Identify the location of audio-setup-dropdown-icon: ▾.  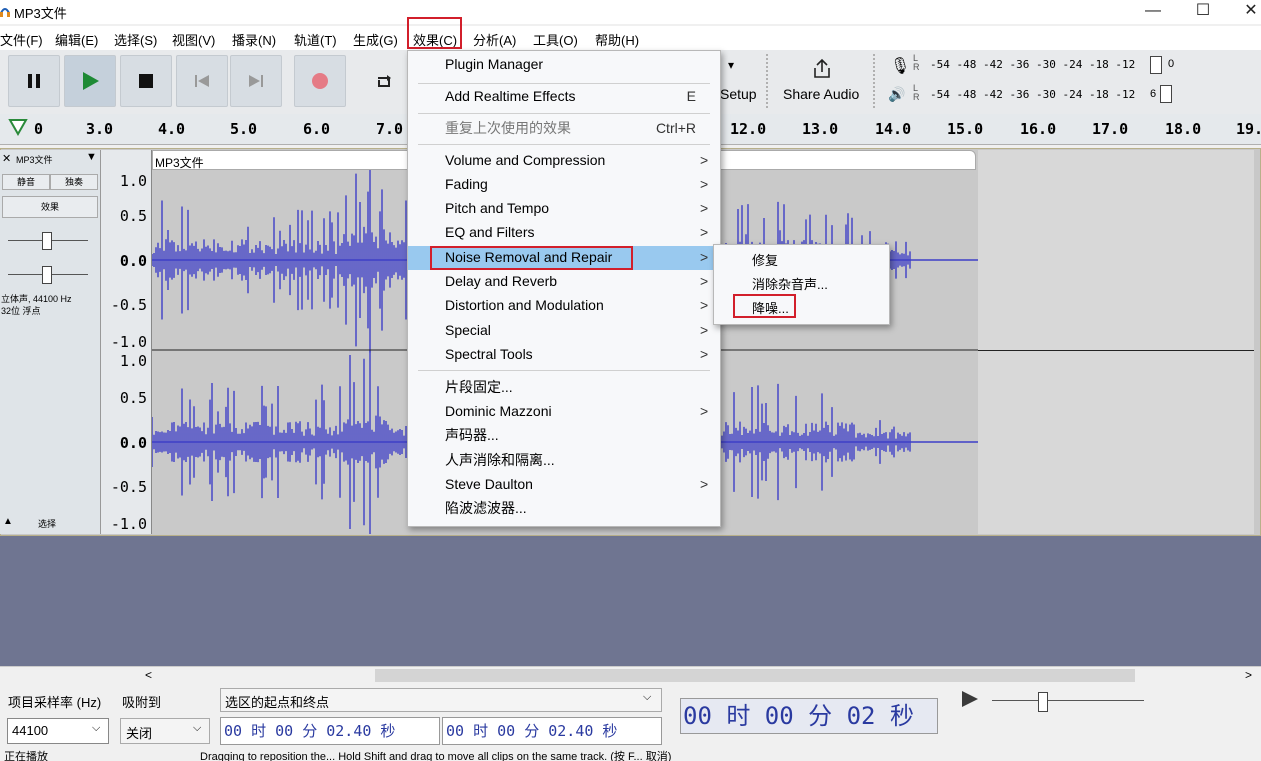
(731, 65).